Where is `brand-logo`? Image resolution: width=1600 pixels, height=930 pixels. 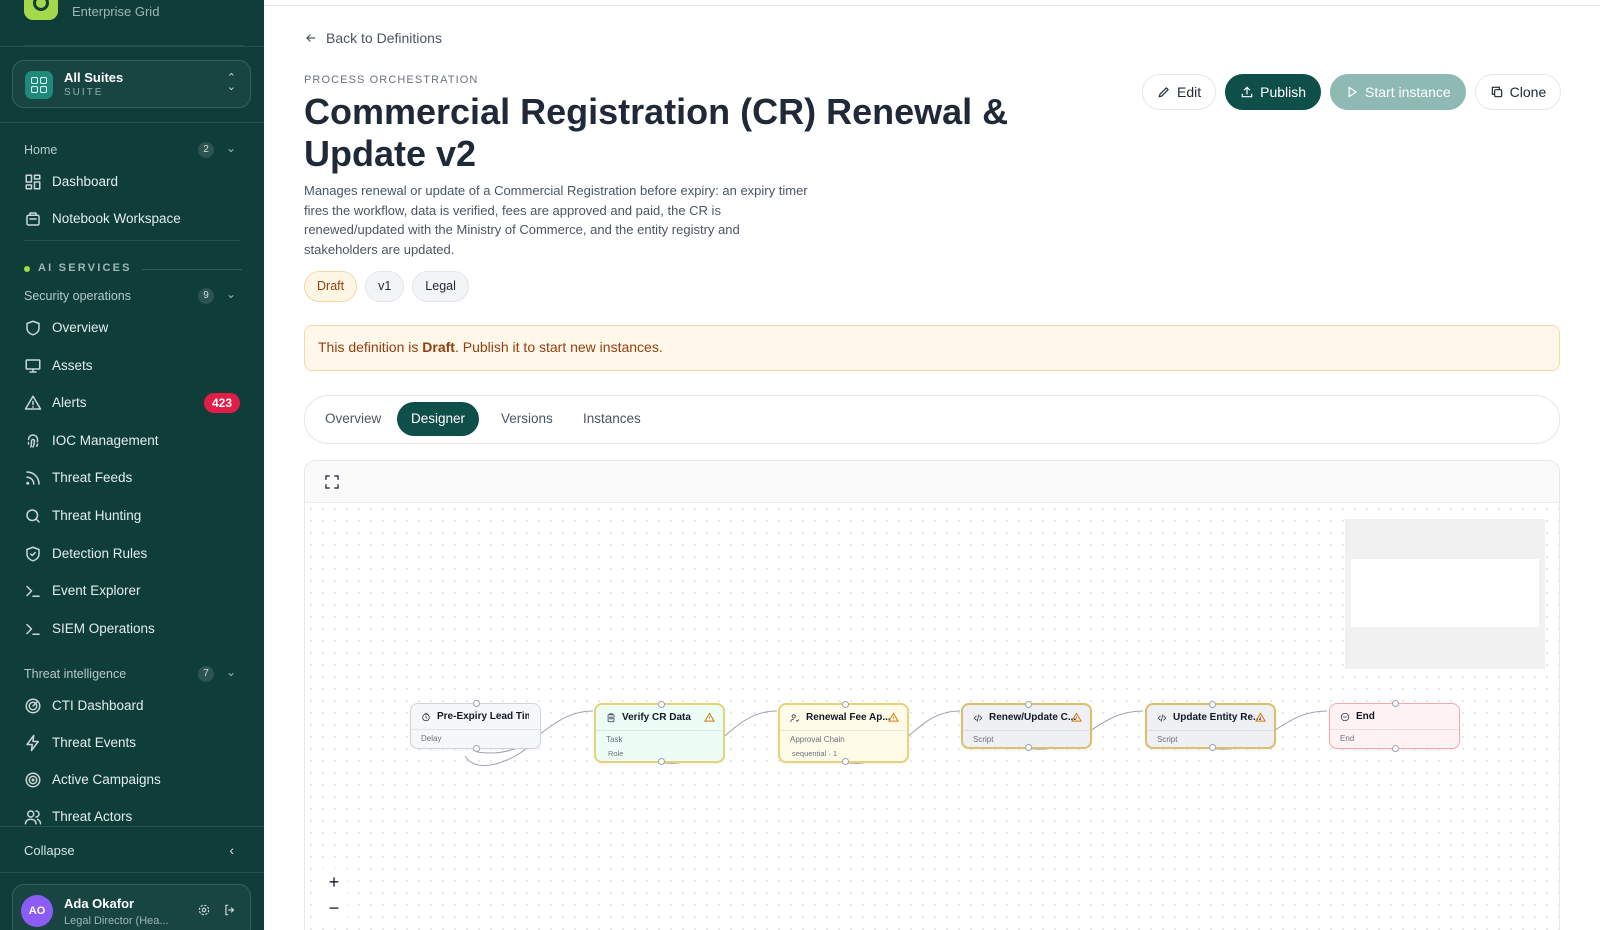
brand-logo is located at coordinates (41, 10).